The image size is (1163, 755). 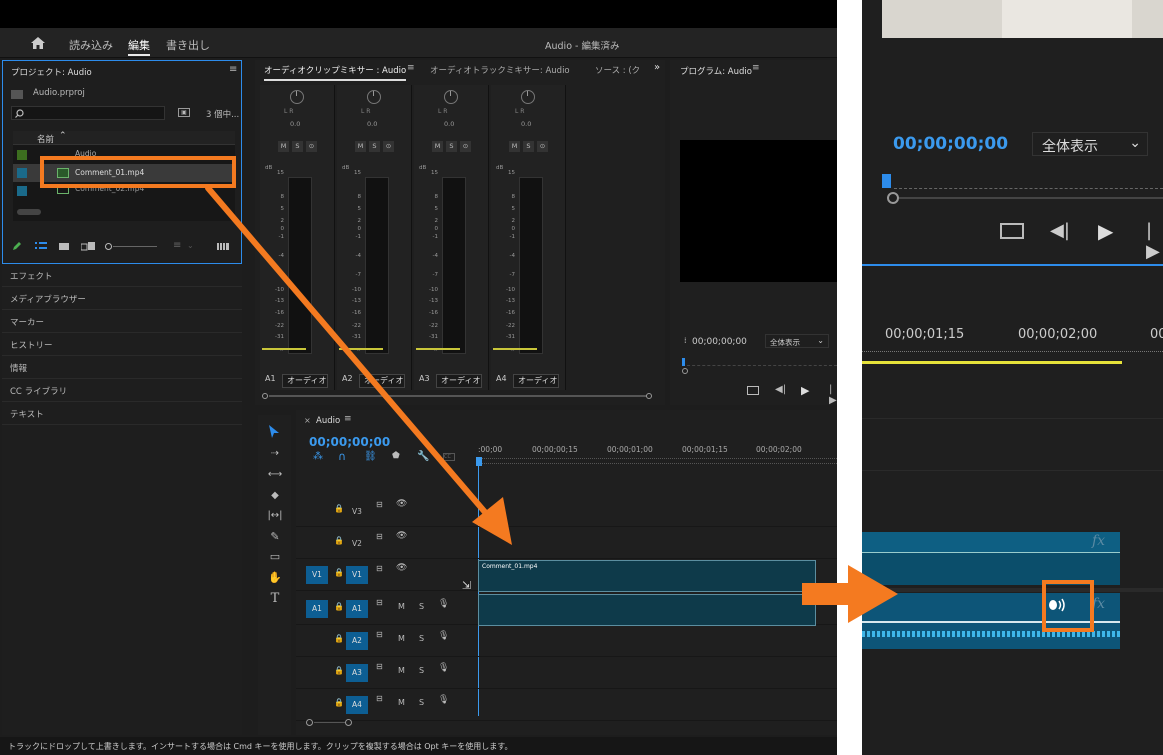 What do you see at coordinates (467, 585) in the screenshot?
I see `drag-cursor-icon: ⇲` at bounding box center [467, 585].